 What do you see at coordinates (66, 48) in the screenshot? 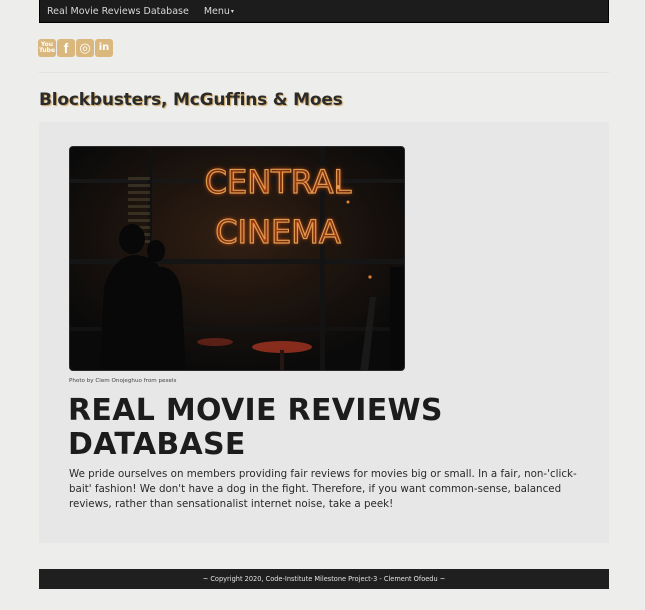
I see `facebook-icon: f` at bounding box center [66, 48].